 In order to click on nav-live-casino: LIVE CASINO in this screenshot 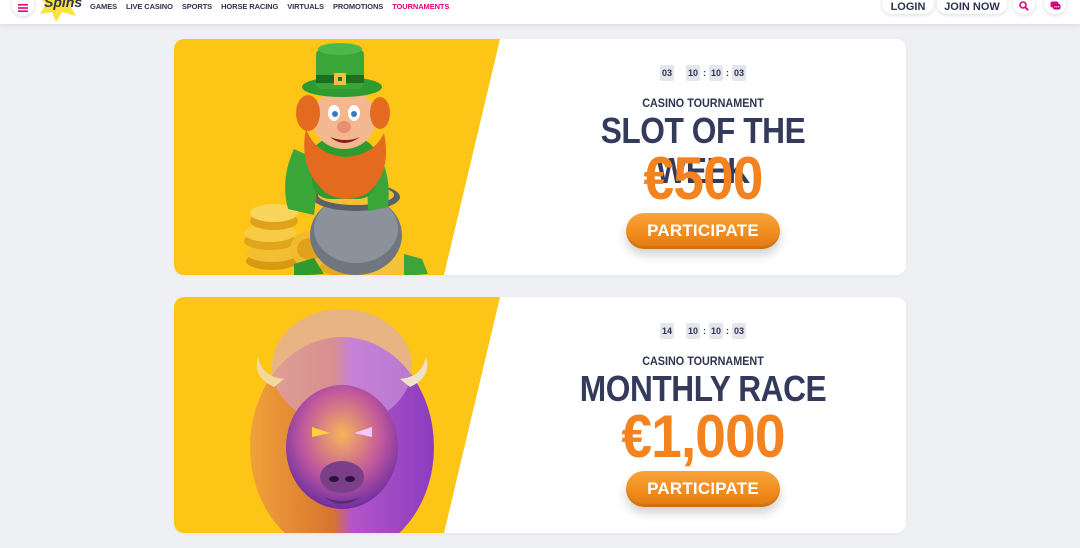, I will do `click(149, 6)`.